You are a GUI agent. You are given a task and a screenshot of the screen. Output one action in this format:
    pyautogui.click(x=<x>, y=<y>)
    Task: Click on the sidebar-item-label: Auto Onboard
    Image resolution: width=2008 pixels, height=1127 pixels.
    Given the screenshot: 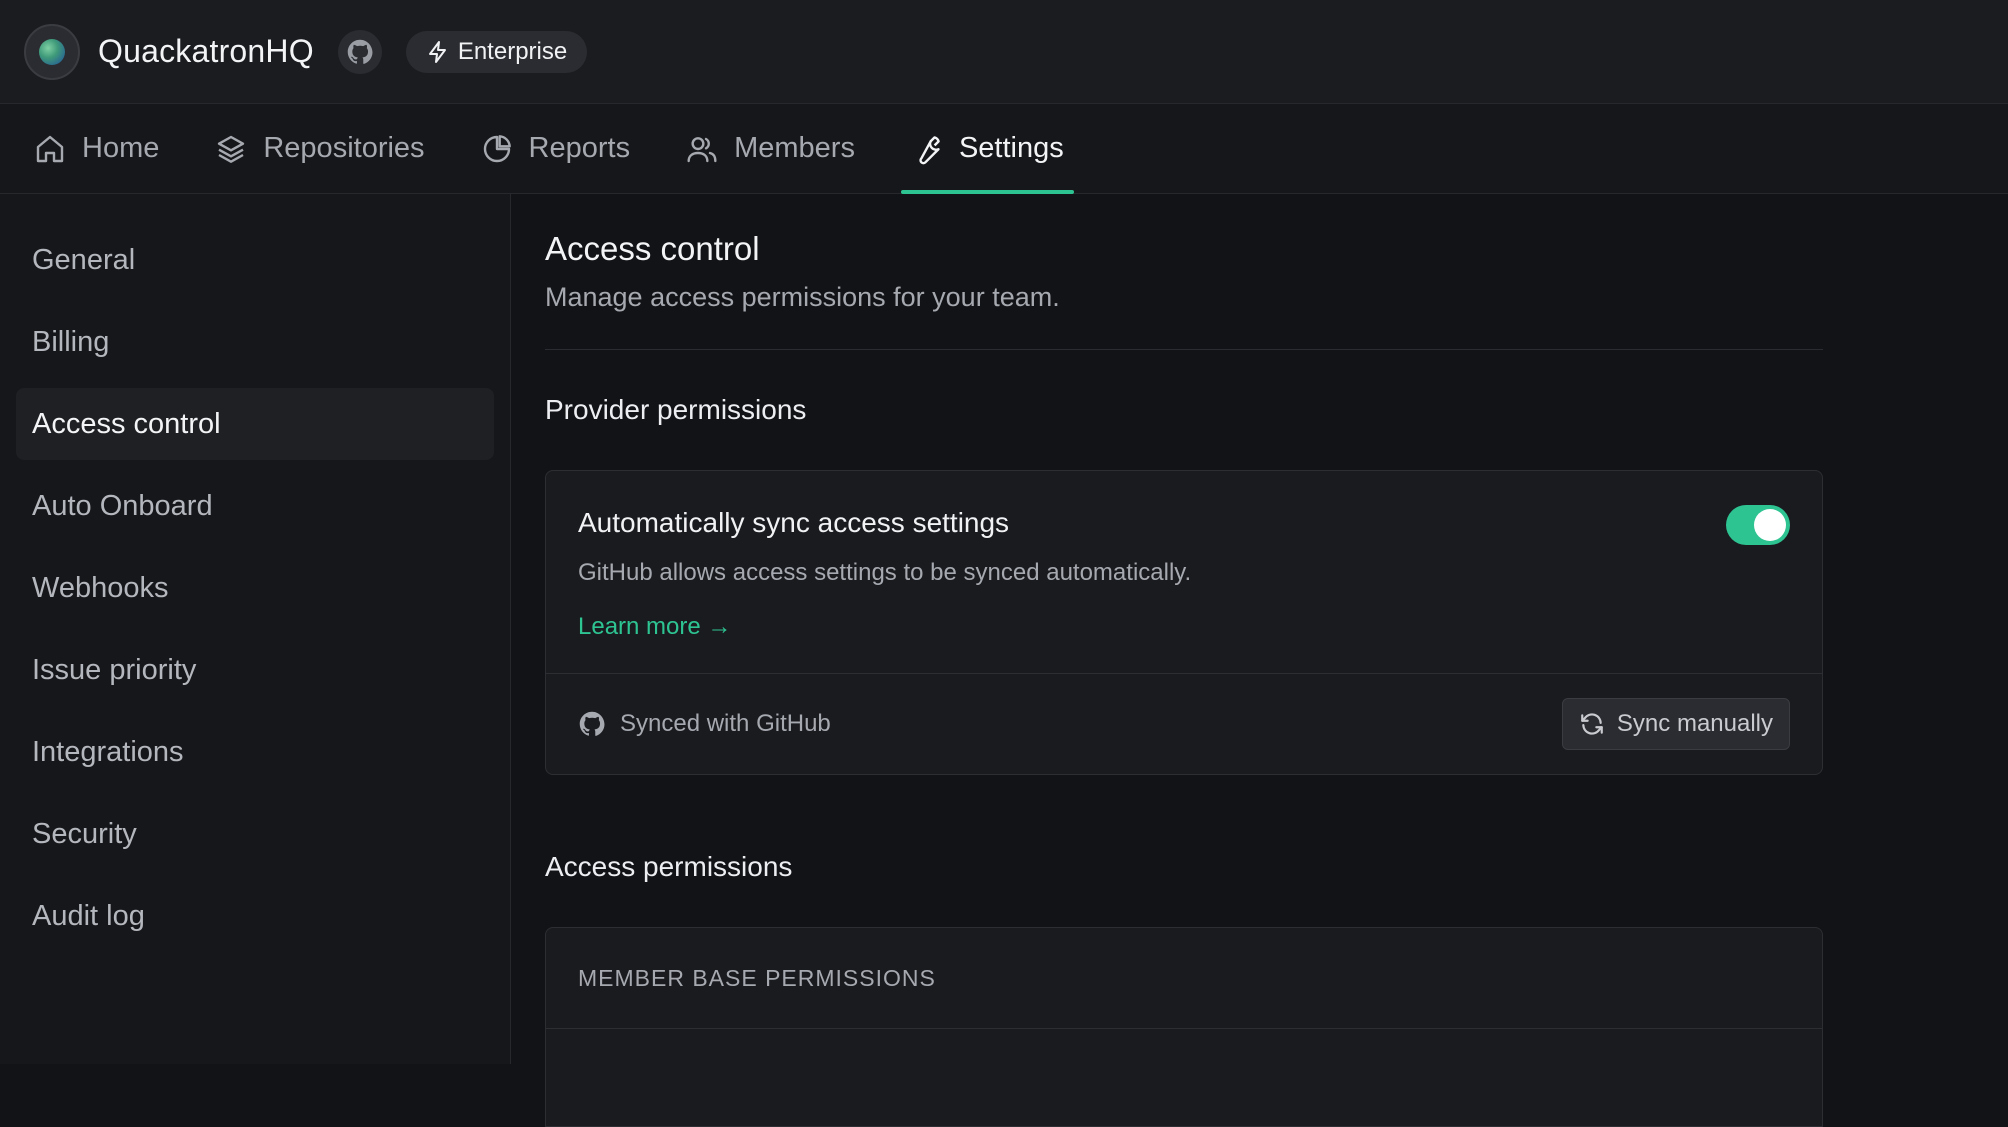 What is the action you would take?
    pyautogui.click(x=122, y=505)
    